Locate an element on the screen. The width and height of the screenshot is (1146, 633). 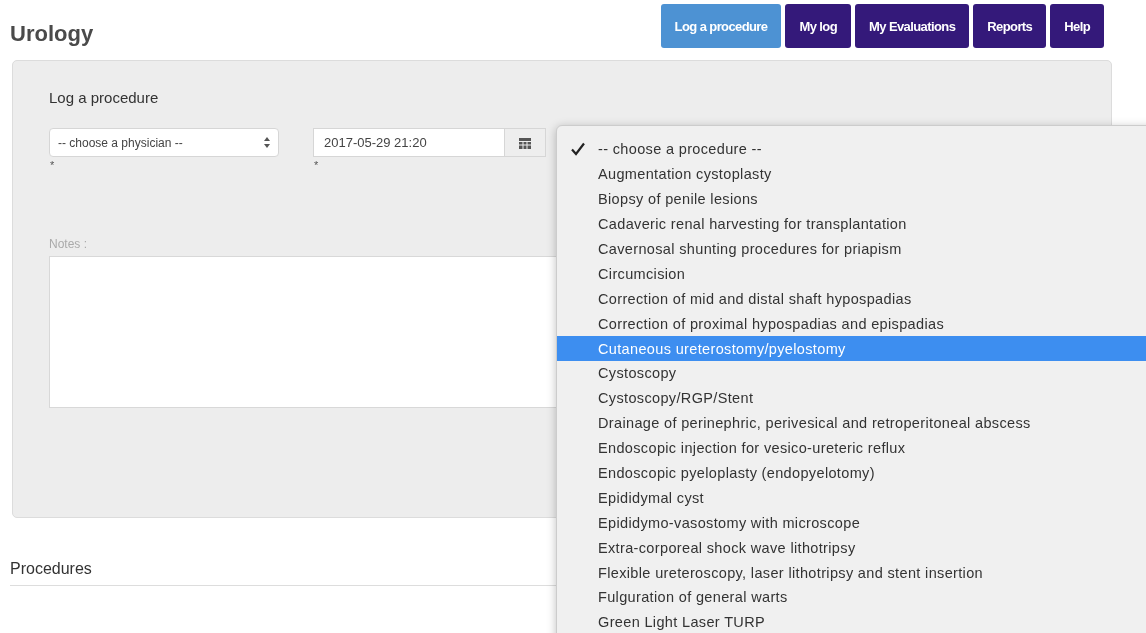
section-heading: Procedures is located at coordinates (283, 573).